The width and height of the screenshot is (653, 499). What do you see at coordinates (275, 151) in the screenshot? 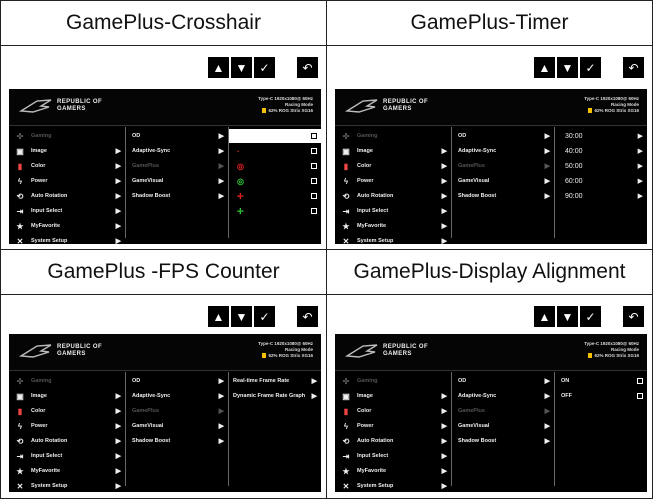
I see `crosshair-option: ·` at bounding box center [275, 151].